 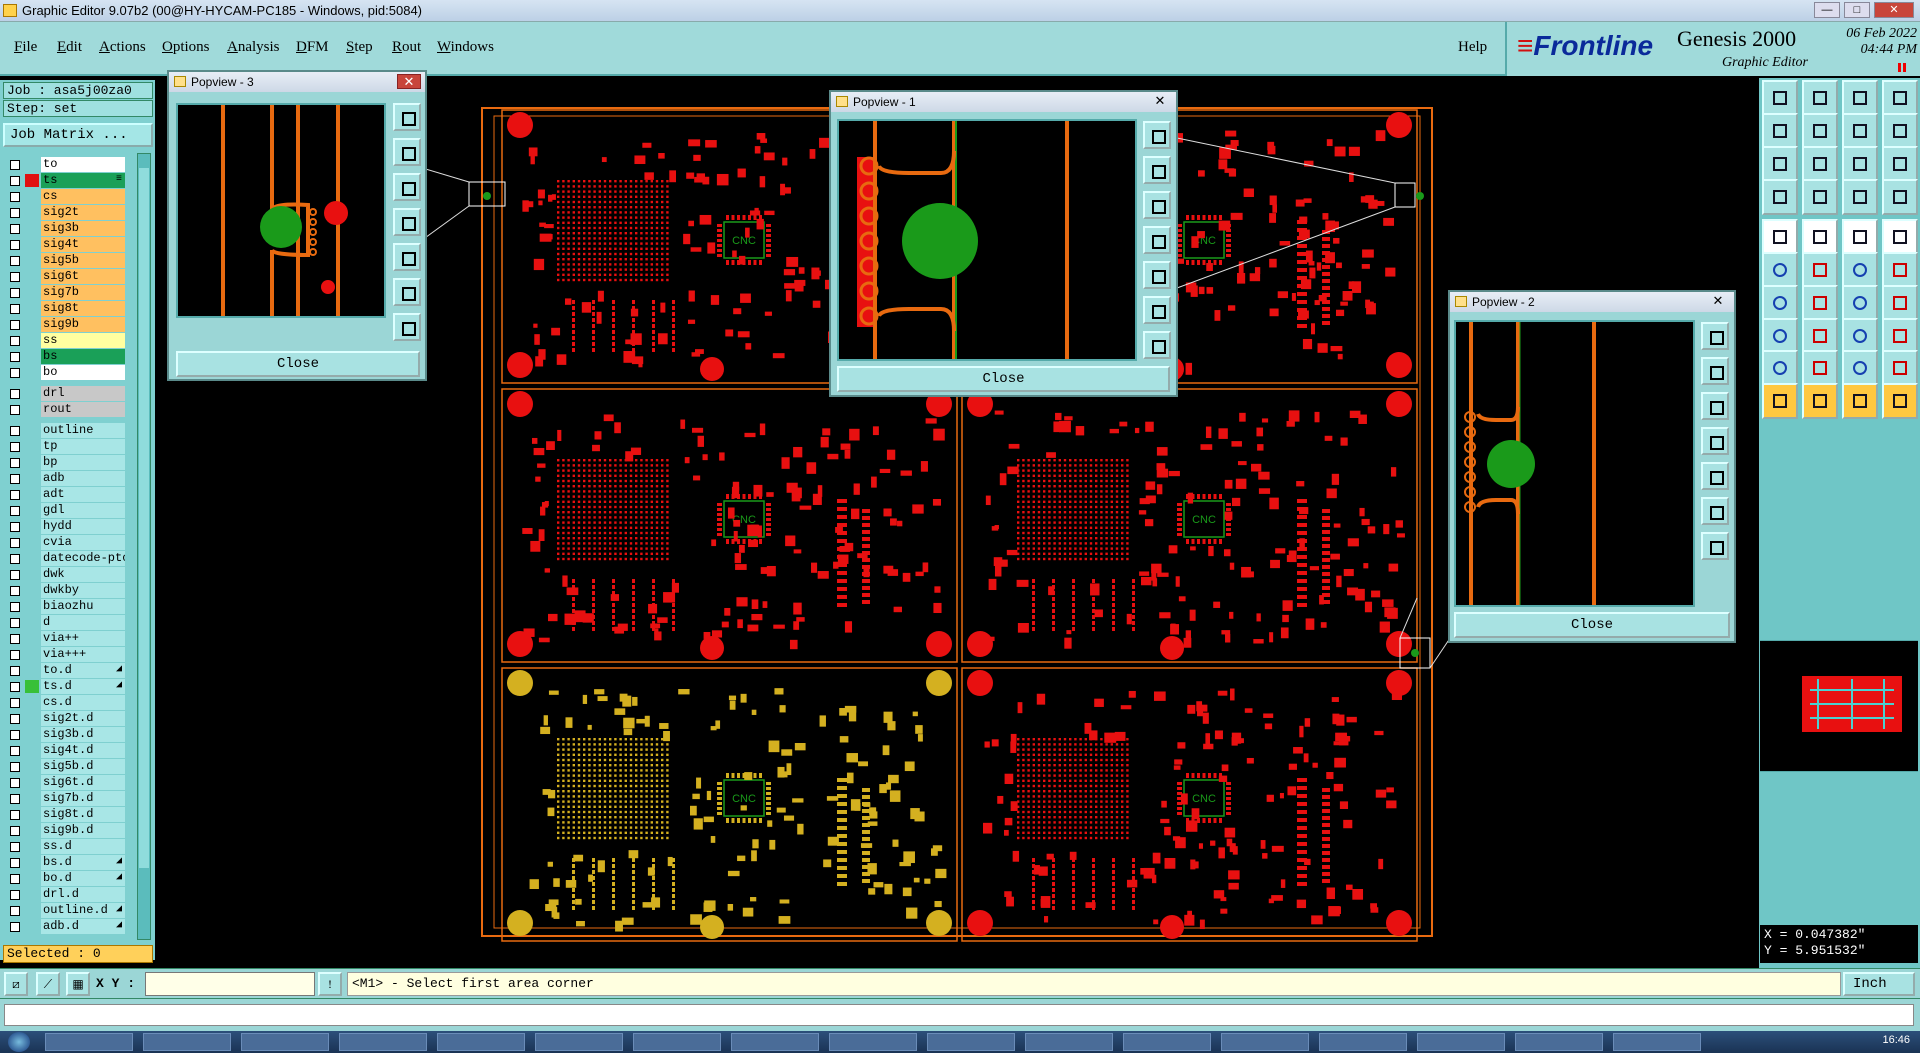 What do you see at coordinates (1780, 164) in the screenshot?
I see `fit-icon` at bounding box center [1780, 164].